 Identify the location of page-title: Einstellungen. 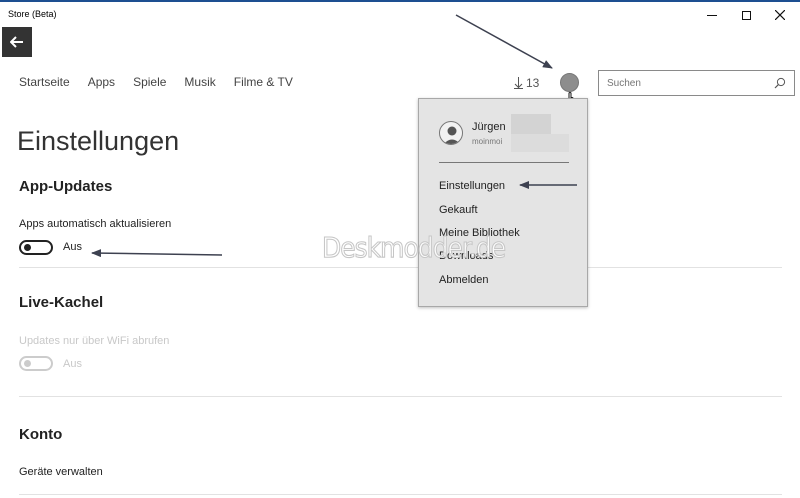
(98, 141).